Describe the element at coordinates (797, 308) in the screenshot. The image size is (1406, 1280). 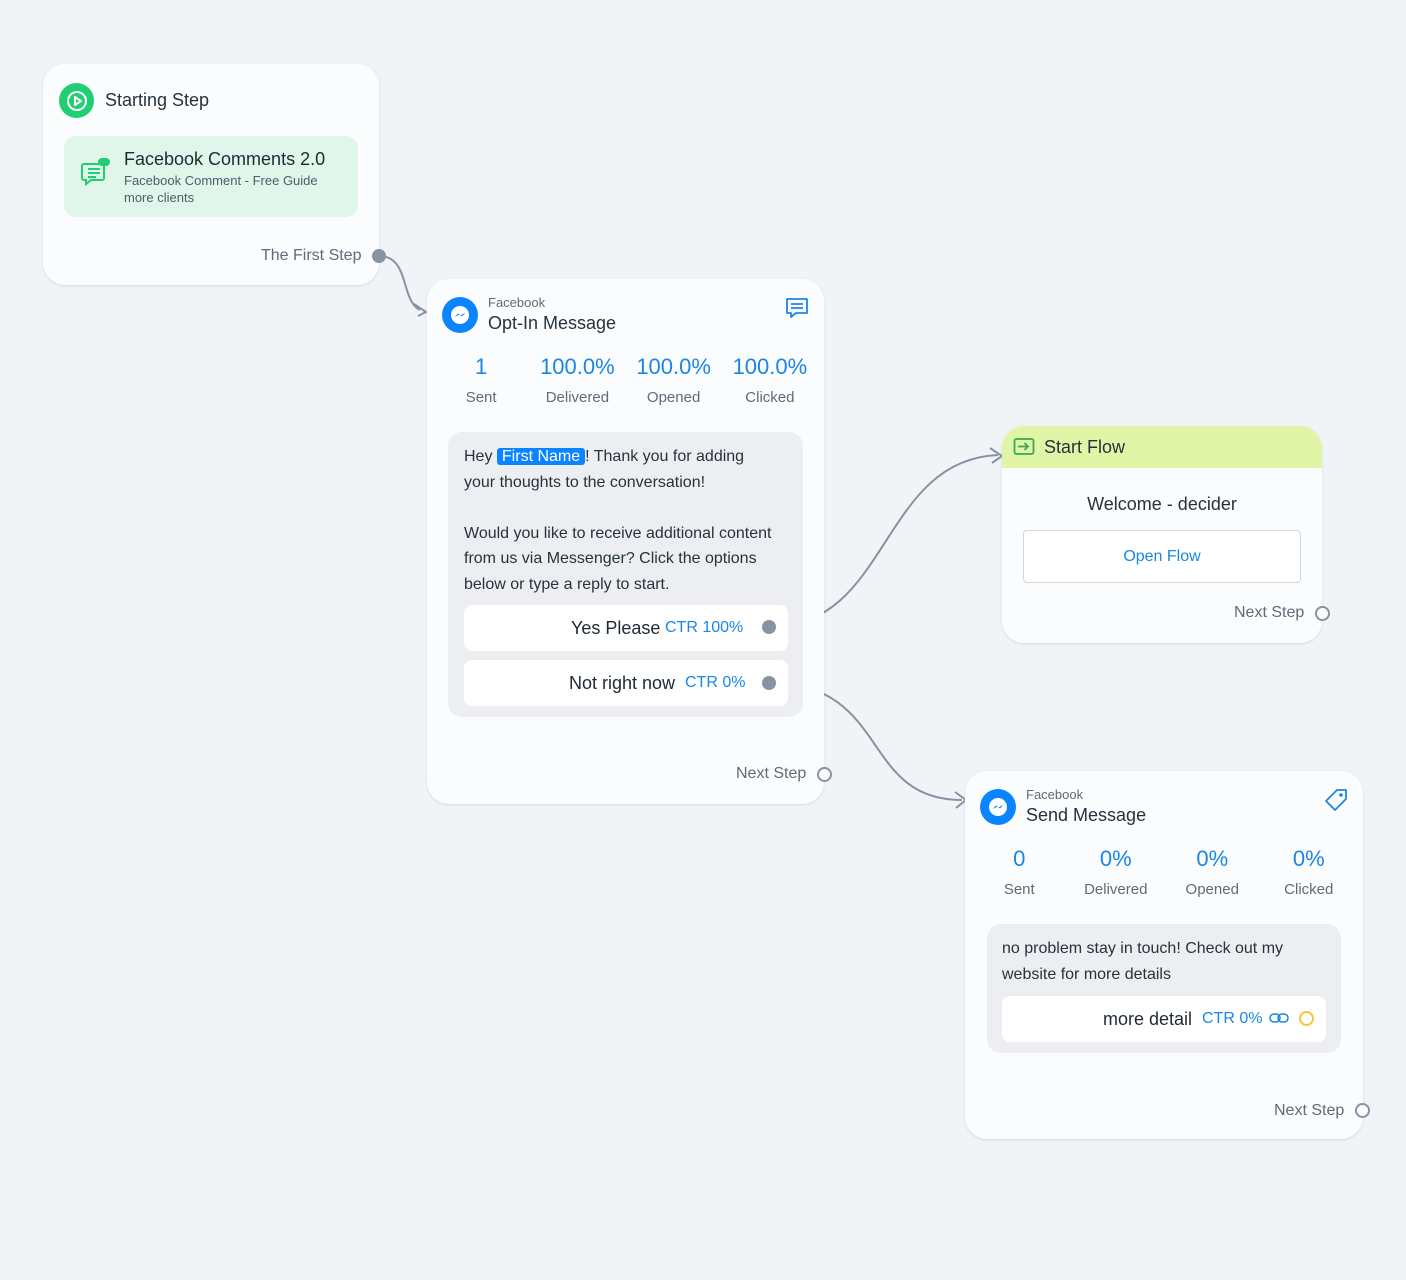
I see `message-lines-icon` at that location.